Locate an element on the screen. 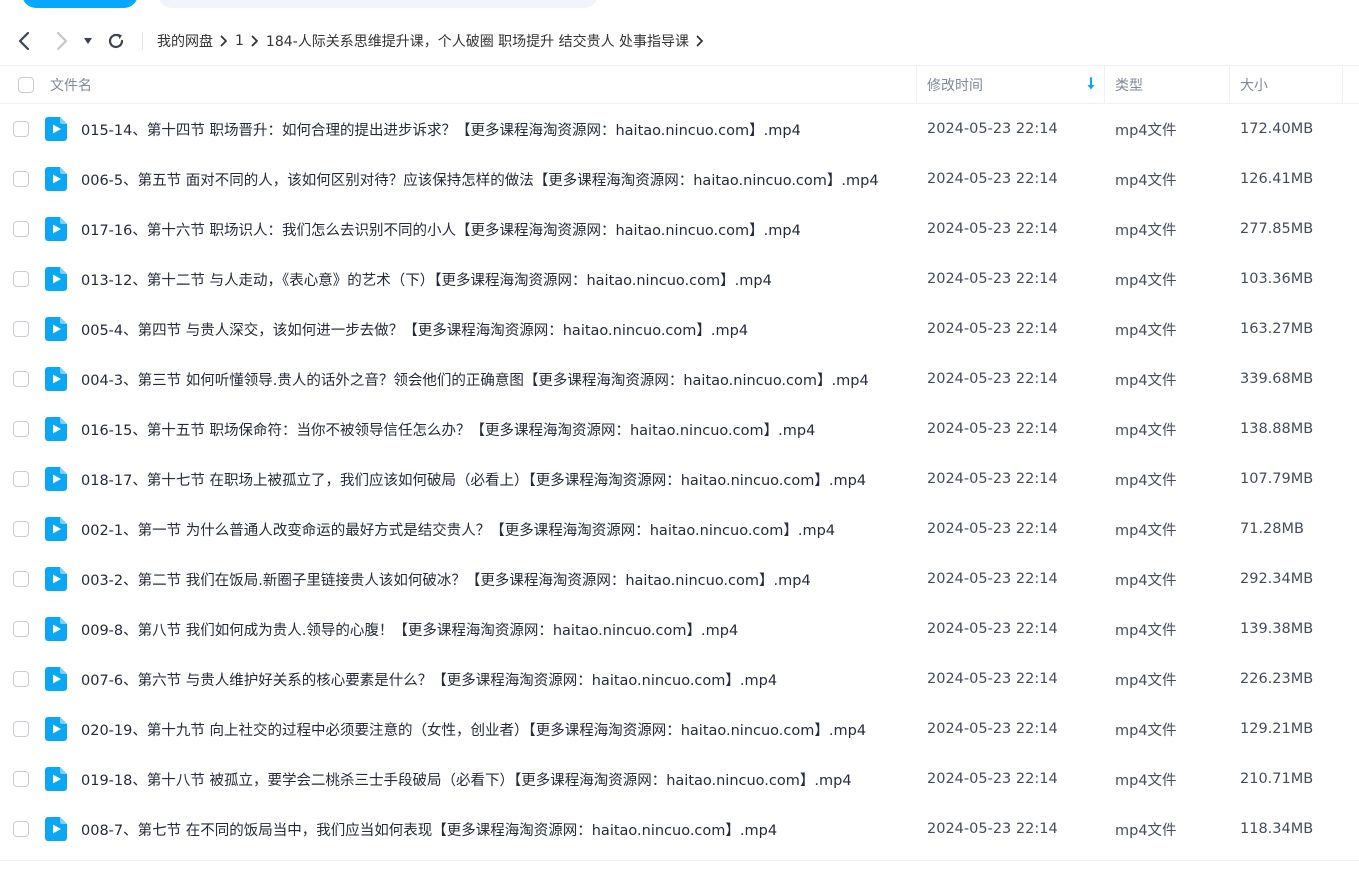 The height and width of the screenshot is (884, 1359). history-dropdown-button is located at coordinates (88, 41).